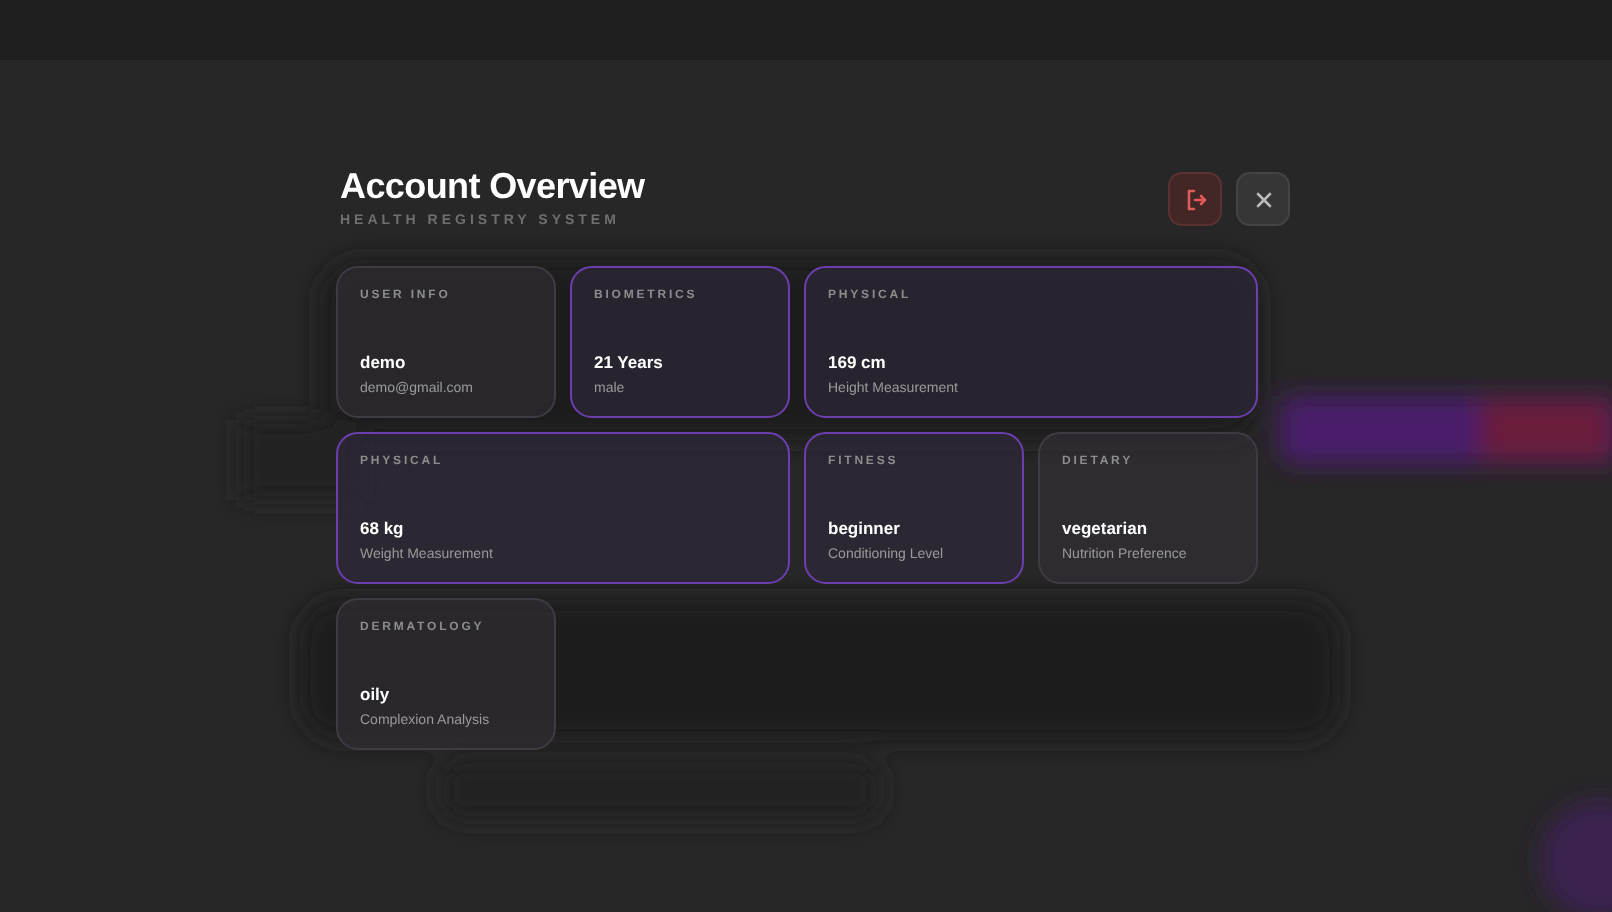 Image resolution: width=1612 pixels, height=912 pixels. I want to click on logout-icon, so click(1195, 199).